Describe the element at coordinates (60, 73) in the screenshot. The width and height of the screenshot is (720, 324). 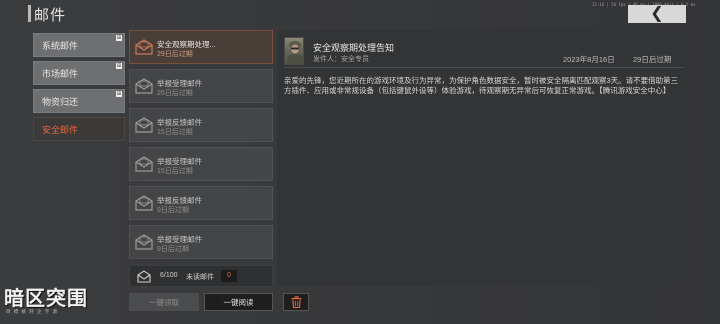
I see `sidebar-item-label: 市场邮件` at that location.